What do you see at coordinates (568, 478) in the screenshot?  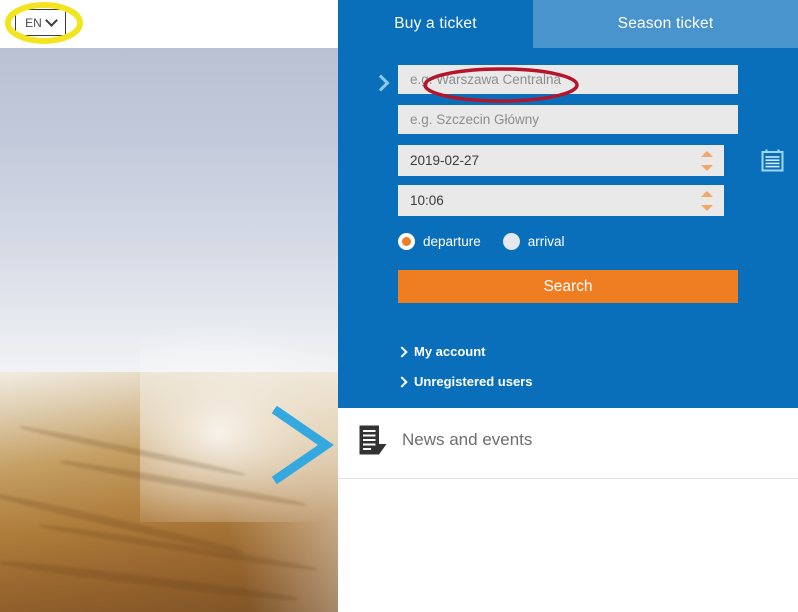 I see `news-divider` at bounding box center [568, 478].